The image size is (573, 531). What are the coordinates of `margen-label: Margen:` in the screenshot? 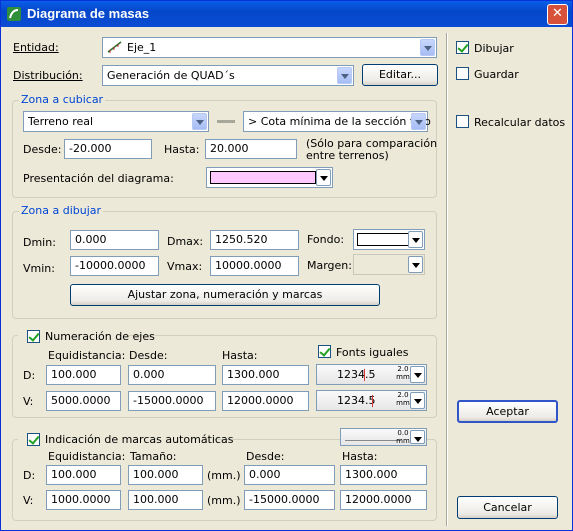 It's located at (329, 265).